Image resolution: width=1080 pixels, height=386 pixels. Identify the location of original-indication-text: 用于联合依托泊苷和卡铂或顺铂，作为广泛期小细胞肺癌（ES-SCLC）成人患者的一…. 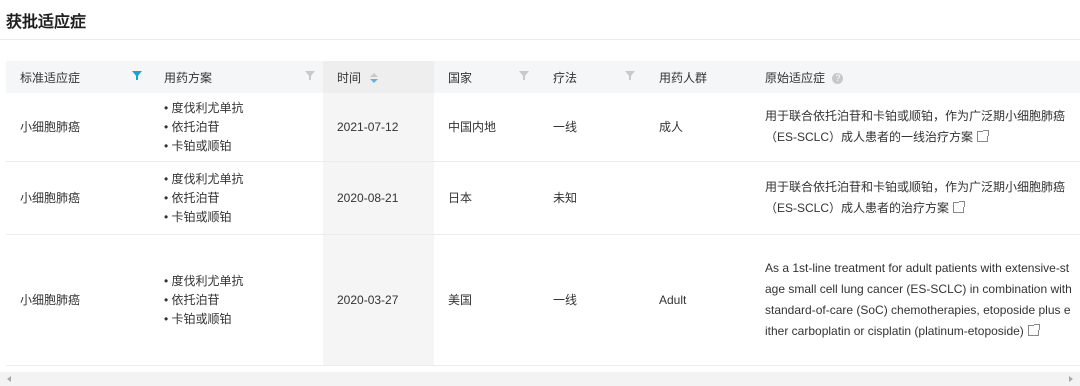
(915, 126).